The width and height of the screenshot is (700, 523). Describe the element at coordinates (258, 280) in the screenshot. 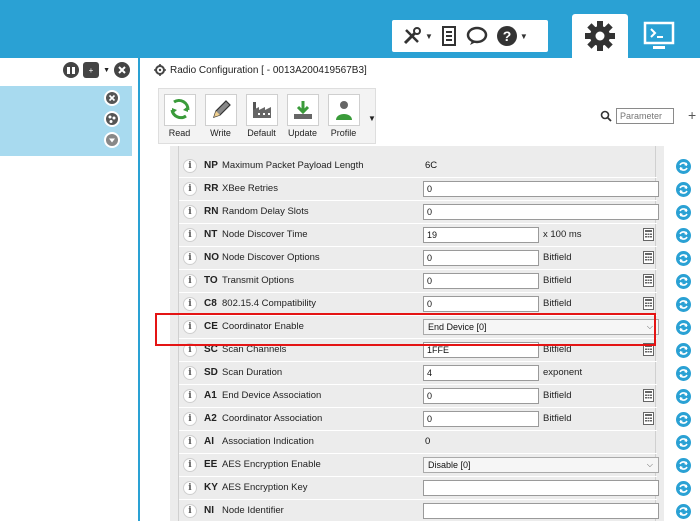

I see `param-name: Transmit Options` at that location.